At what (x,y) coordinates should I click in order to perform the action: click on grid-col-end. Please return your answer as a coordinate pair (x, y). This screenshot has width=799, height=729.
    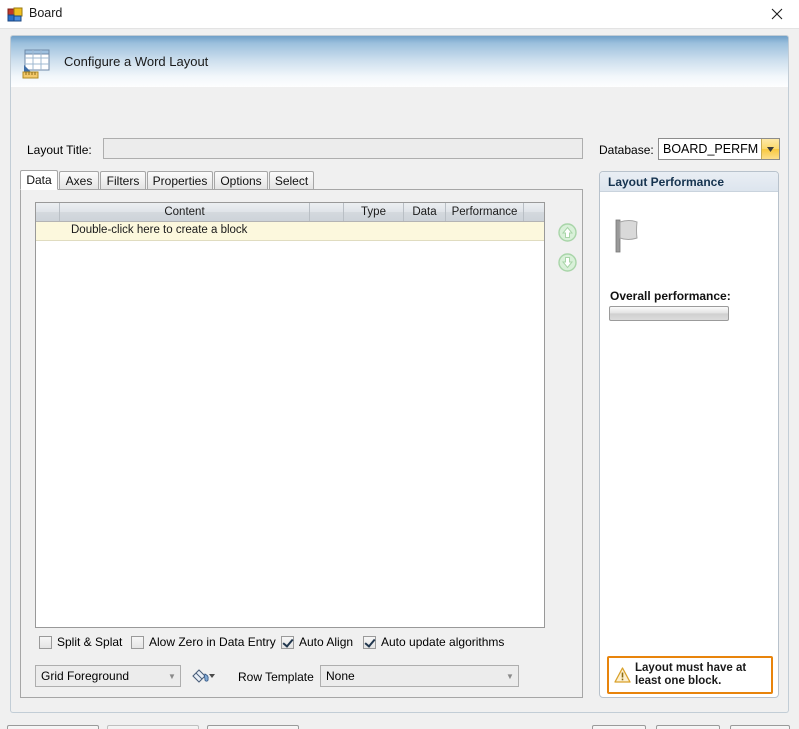
    Looking at the image, I should click on (535, 212).